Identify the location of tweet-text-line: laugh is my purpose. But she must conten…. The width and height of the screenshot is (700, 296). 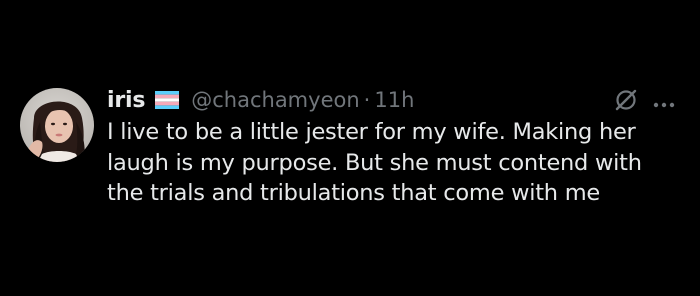
(374, 162).